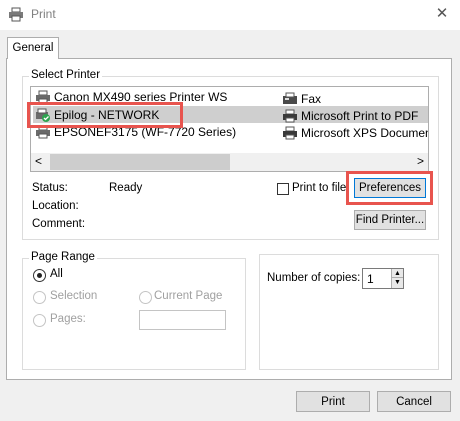  What do you see at coordinates (420, 161) in the screenshot?
I see `scroll-right-button: >` at bounding box center [420, 161].